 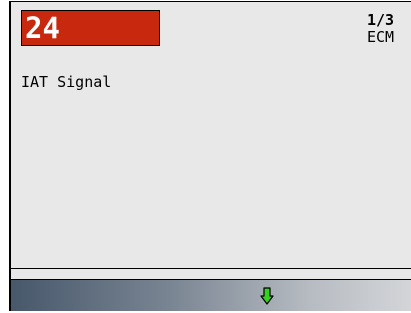 I want to click on trouble-code-box: 24, so click(x=90, y=28).